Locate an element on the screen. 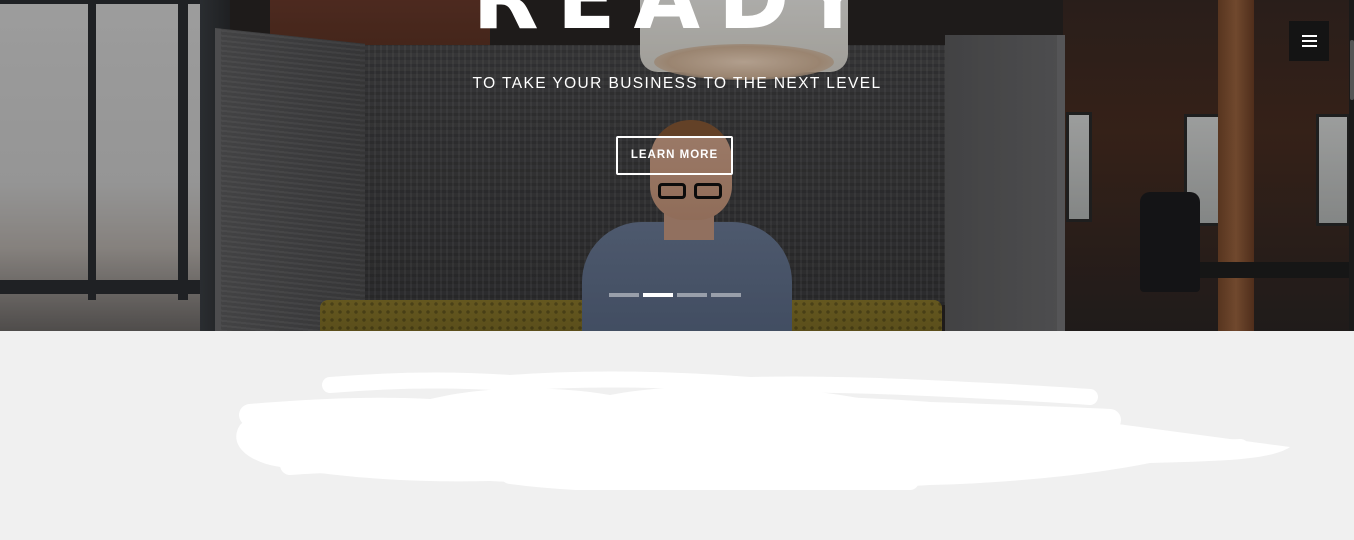 This screenshot has width=1354, height=540. learn-more-button: LEARN MORE is located at coordinates (674, 155).